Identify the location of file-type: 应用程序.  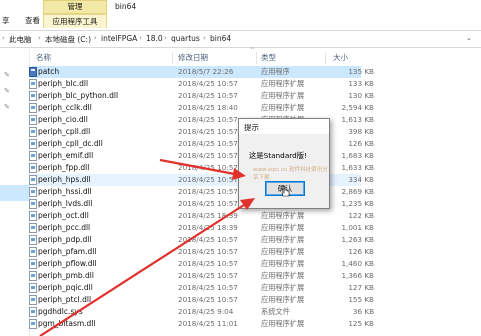
(275, 71).